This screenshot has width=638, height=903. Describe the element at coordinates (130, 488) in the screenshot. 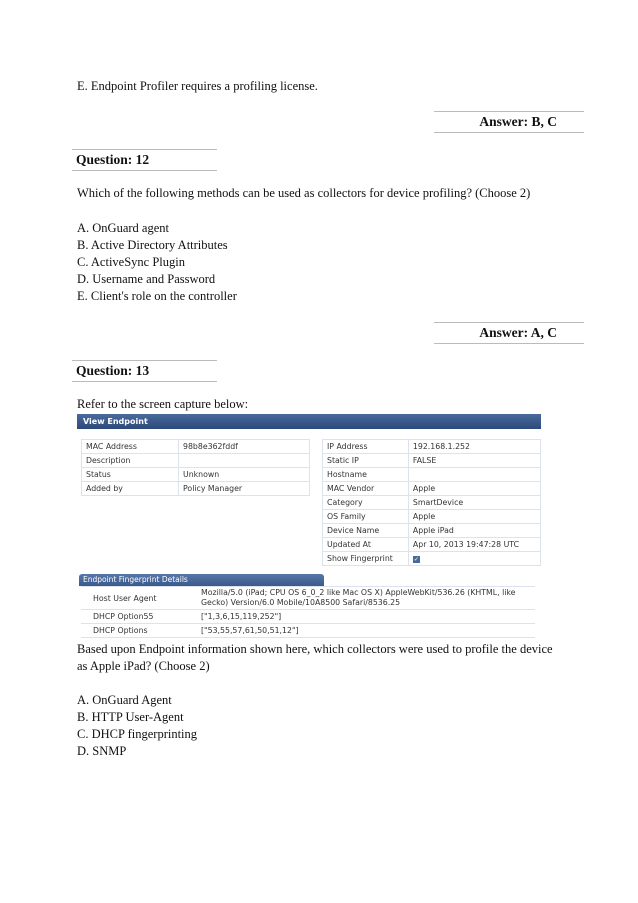

I see `field-label: Added by` at that location.